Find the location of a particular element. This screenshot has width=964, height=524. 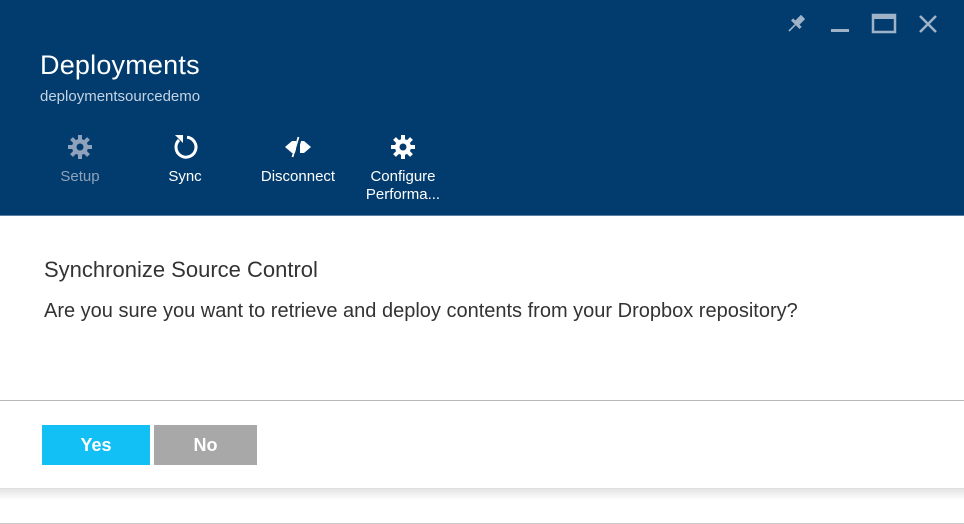

dialog-title: Synchronize Source Control is located at coordinates (181, 269).